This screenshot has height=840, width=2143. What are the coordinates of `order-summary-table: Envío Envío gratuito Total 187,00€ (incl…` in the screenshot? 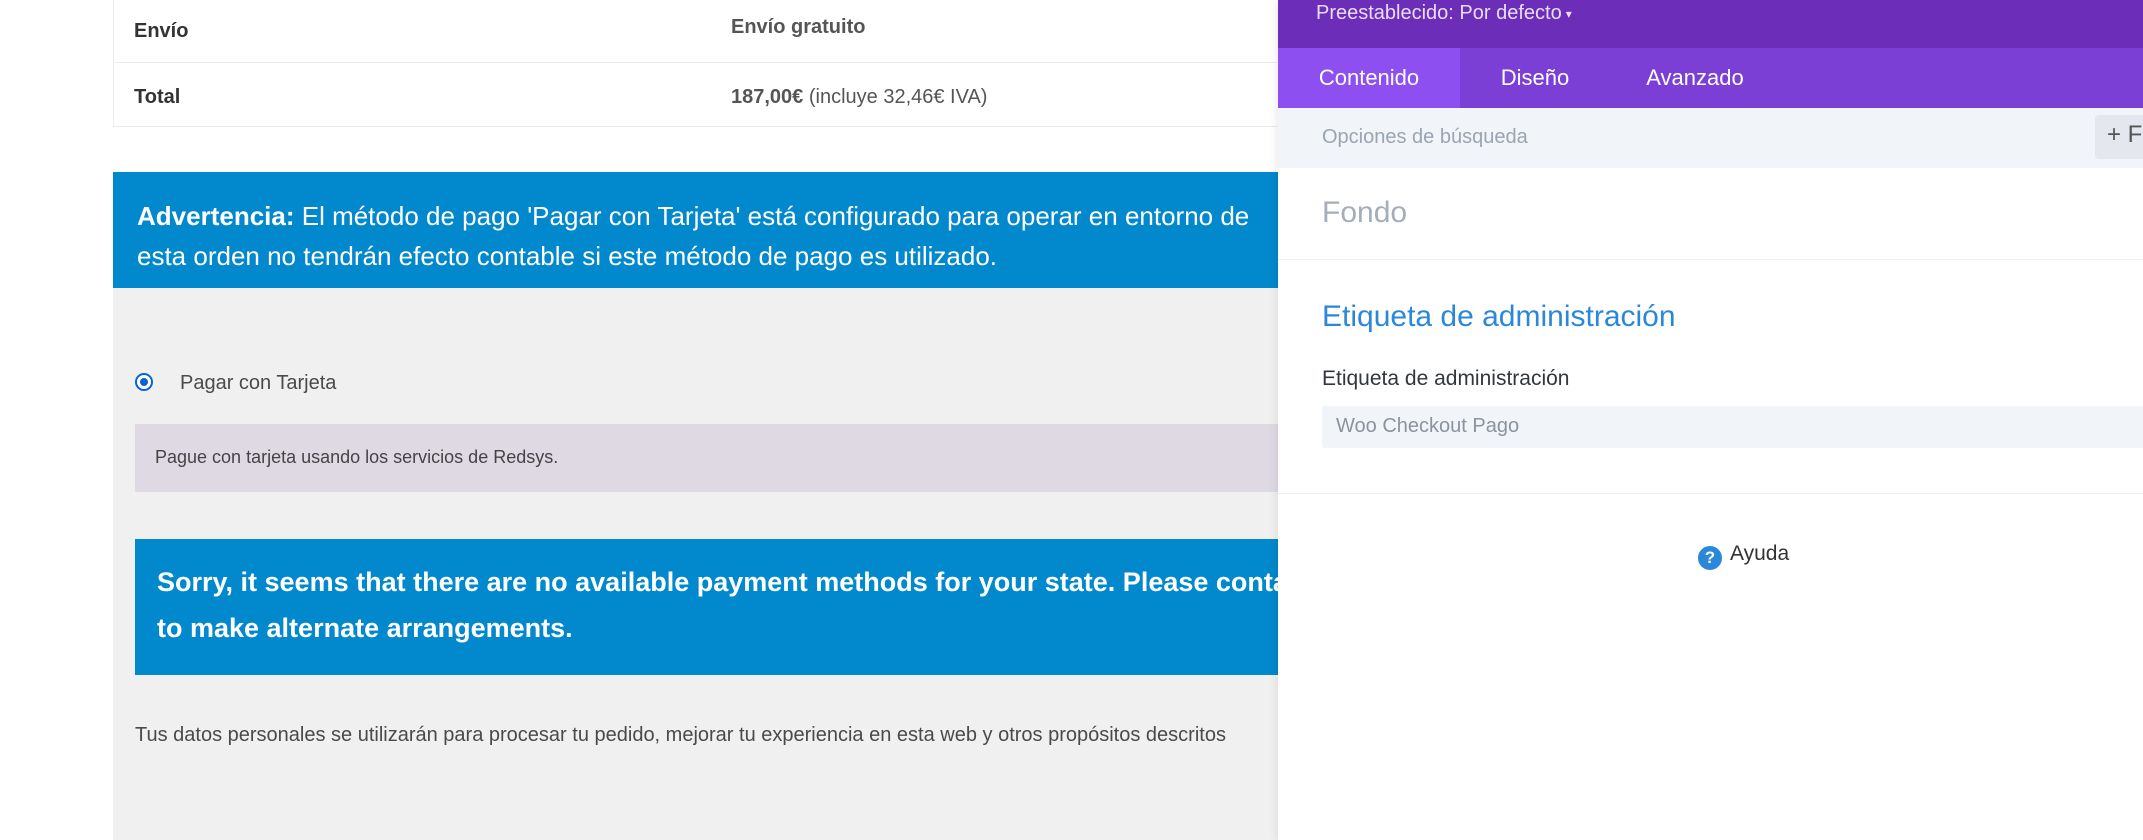 It's located at (753, 63).